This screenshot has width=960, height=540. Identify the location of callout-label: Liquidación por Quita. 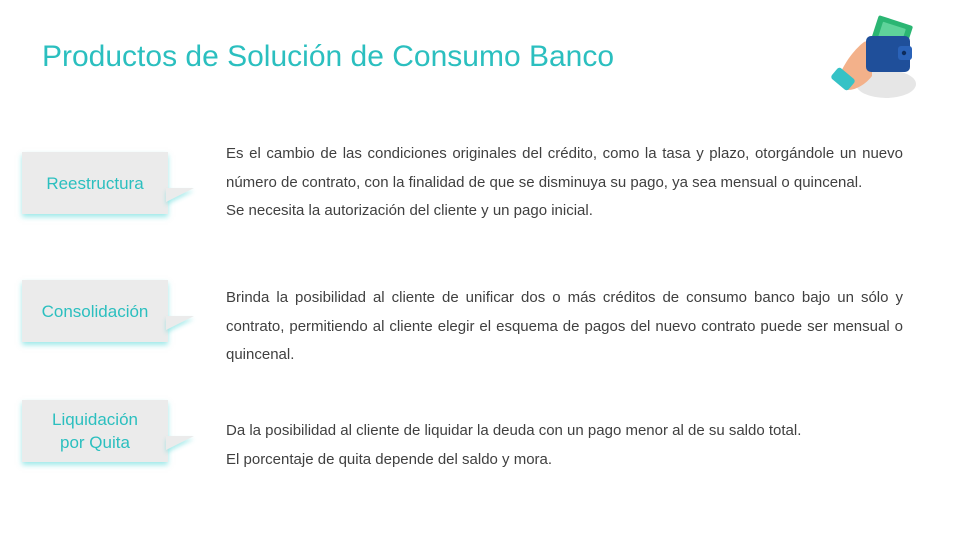
(94, 431).